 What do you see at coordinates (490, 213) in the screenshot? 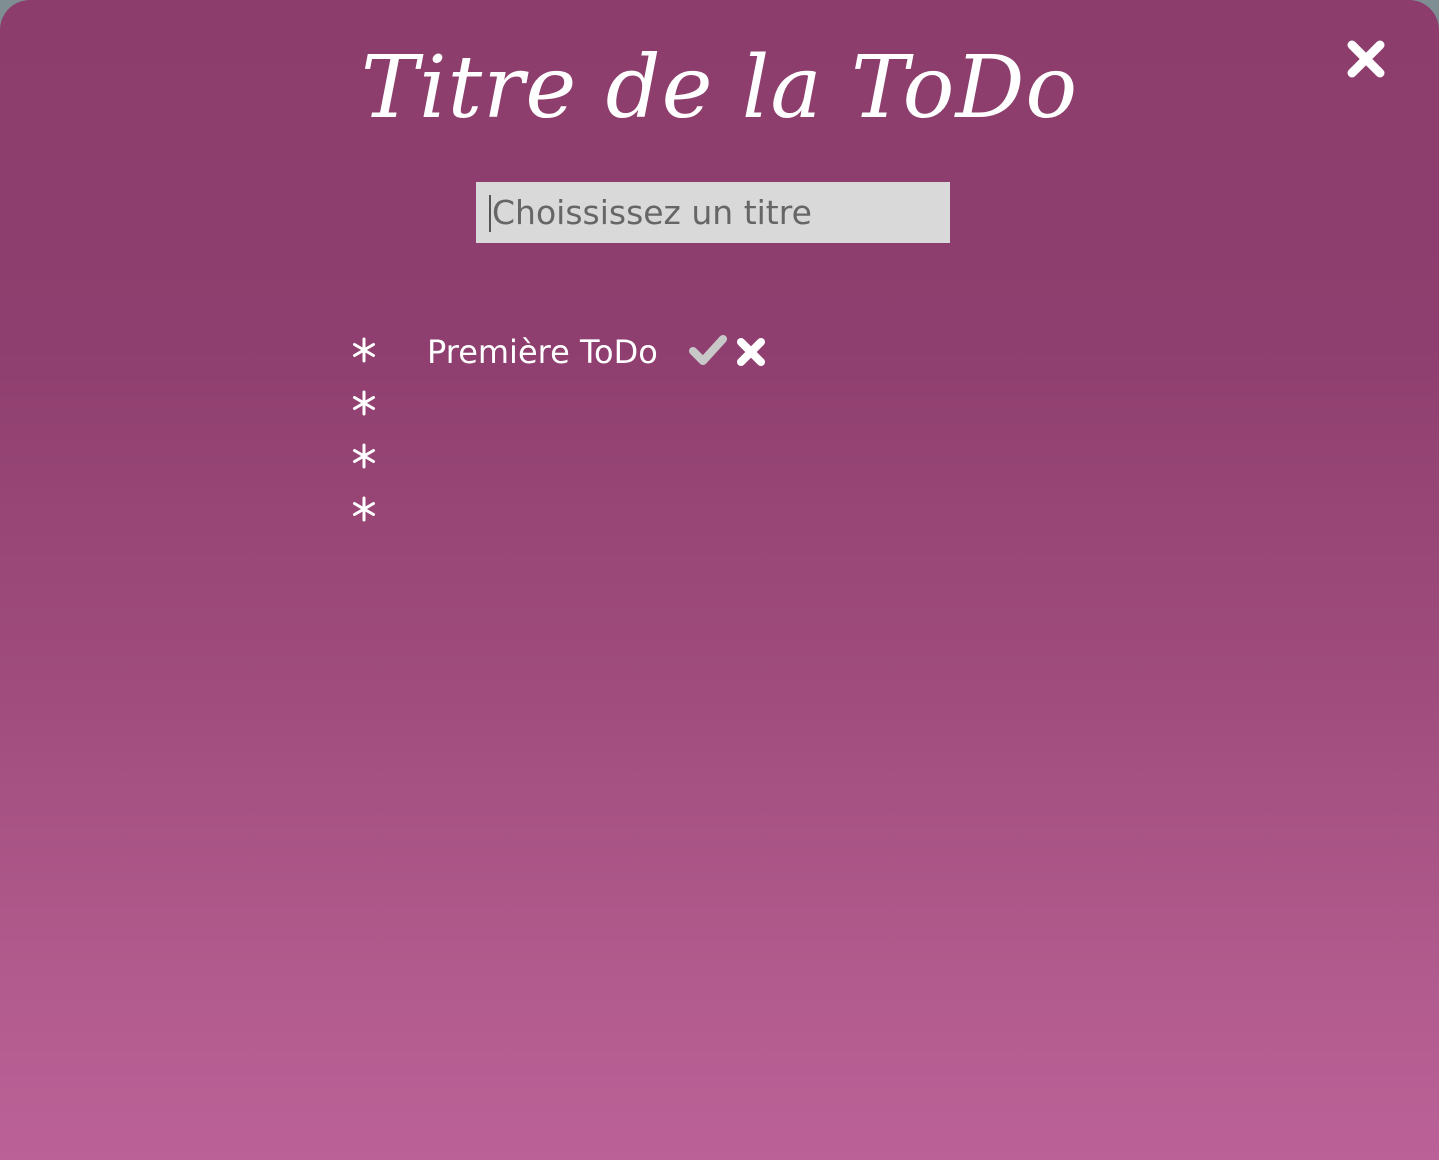
I see `text-cursor` at bounding box center [490, 213].